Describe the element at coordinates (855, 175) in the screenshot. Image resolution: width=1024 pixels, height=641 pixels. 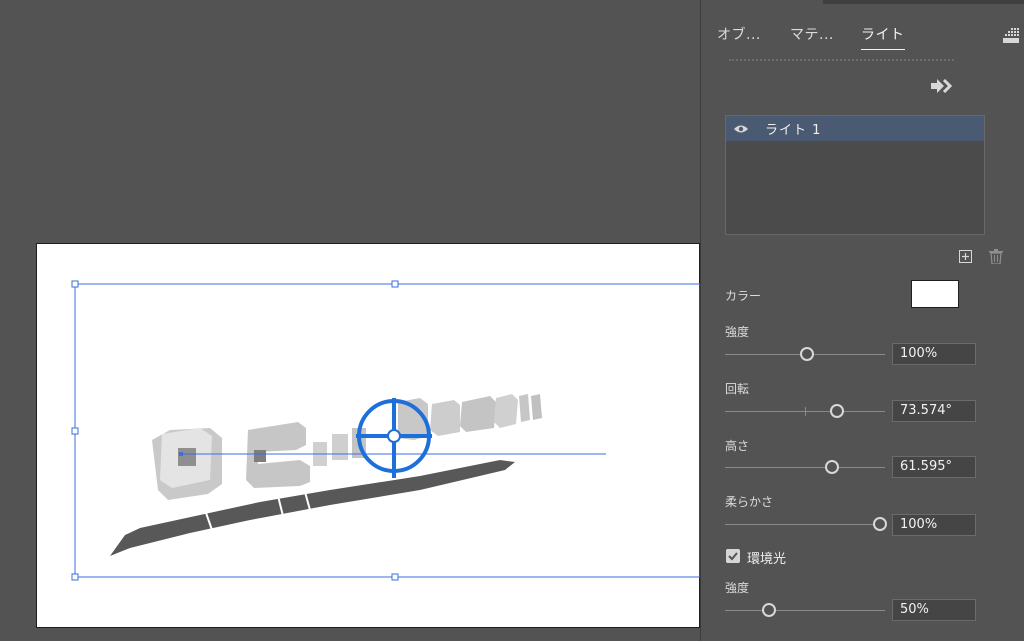
I see `light-list: ライト 1` at that location.